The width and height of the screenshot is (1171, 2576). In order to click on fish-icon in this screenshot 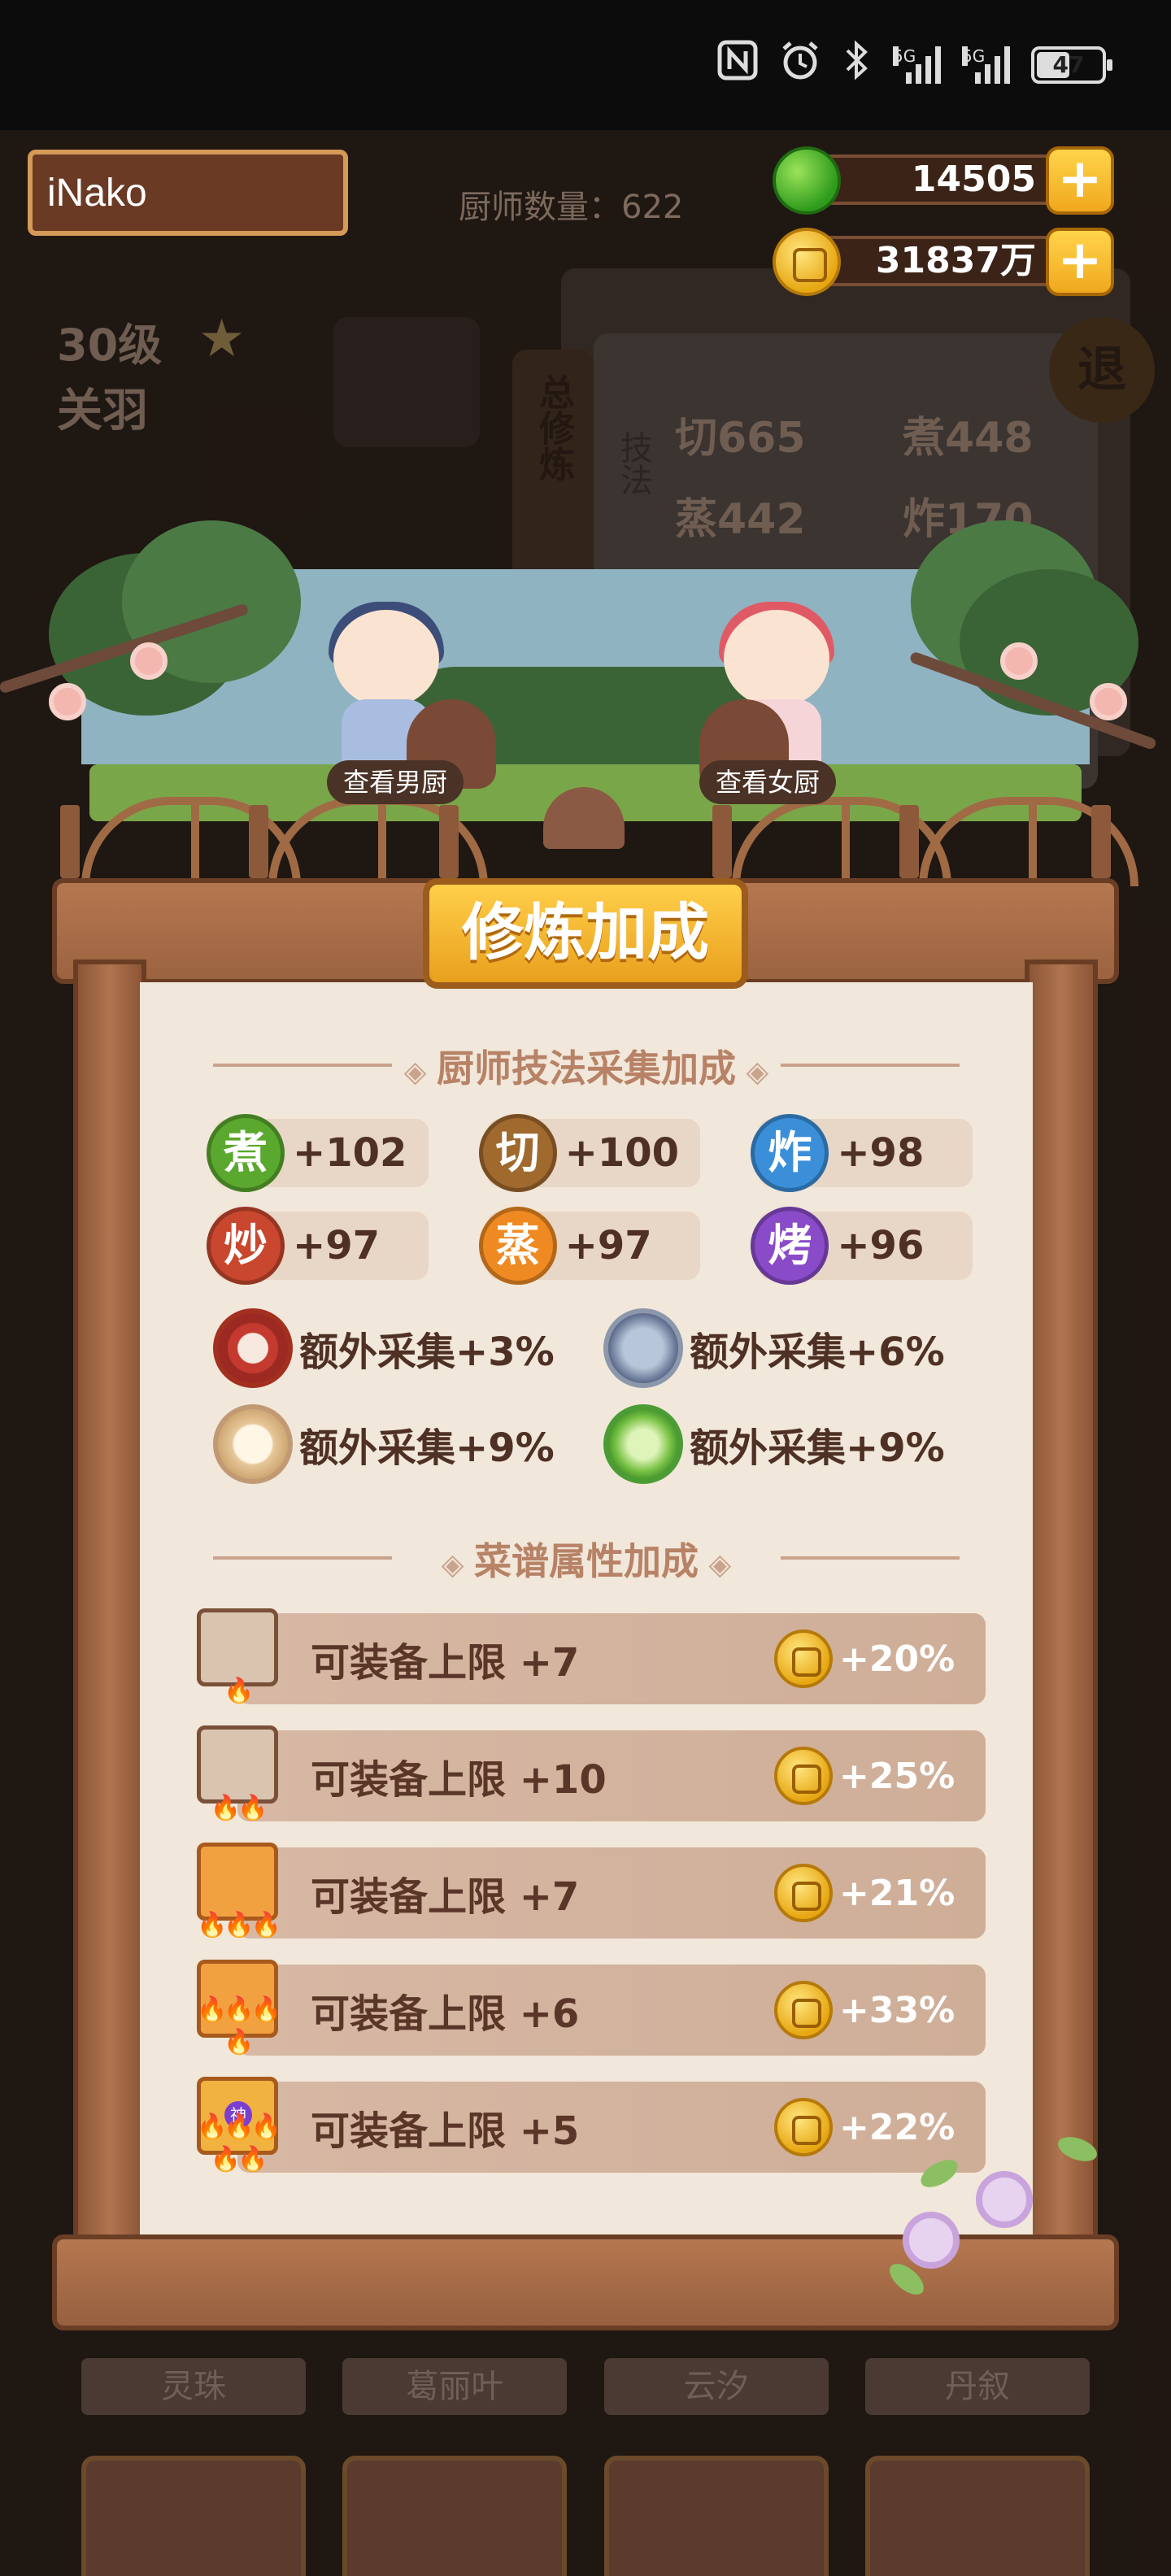, I will do `click(643, 1348)`.